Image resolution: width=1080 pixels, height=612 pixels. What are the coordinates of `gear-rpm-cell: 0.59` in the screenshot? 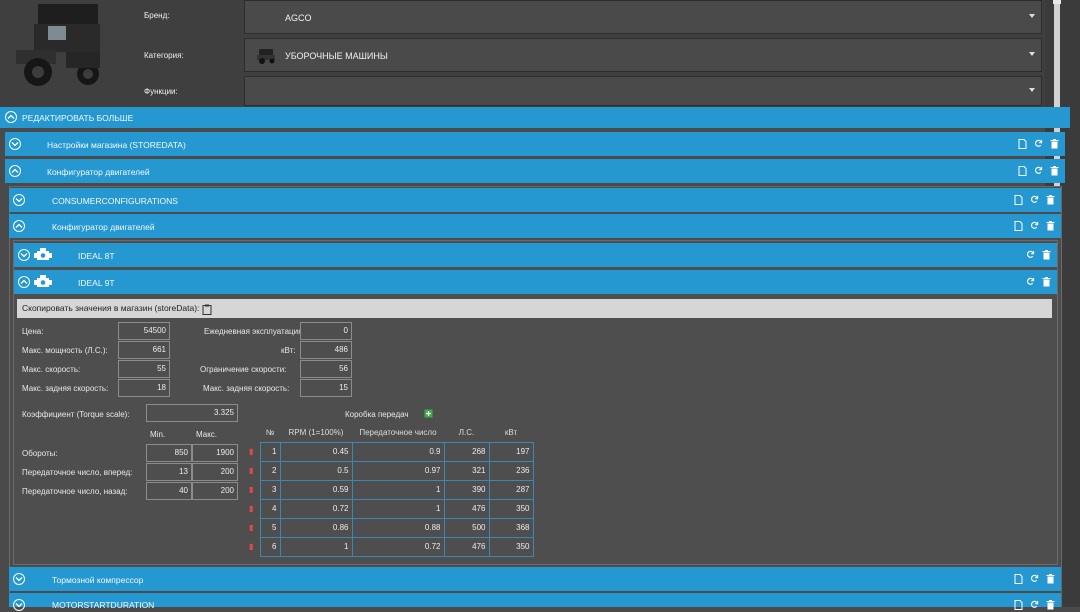 It's located at (316, 489).